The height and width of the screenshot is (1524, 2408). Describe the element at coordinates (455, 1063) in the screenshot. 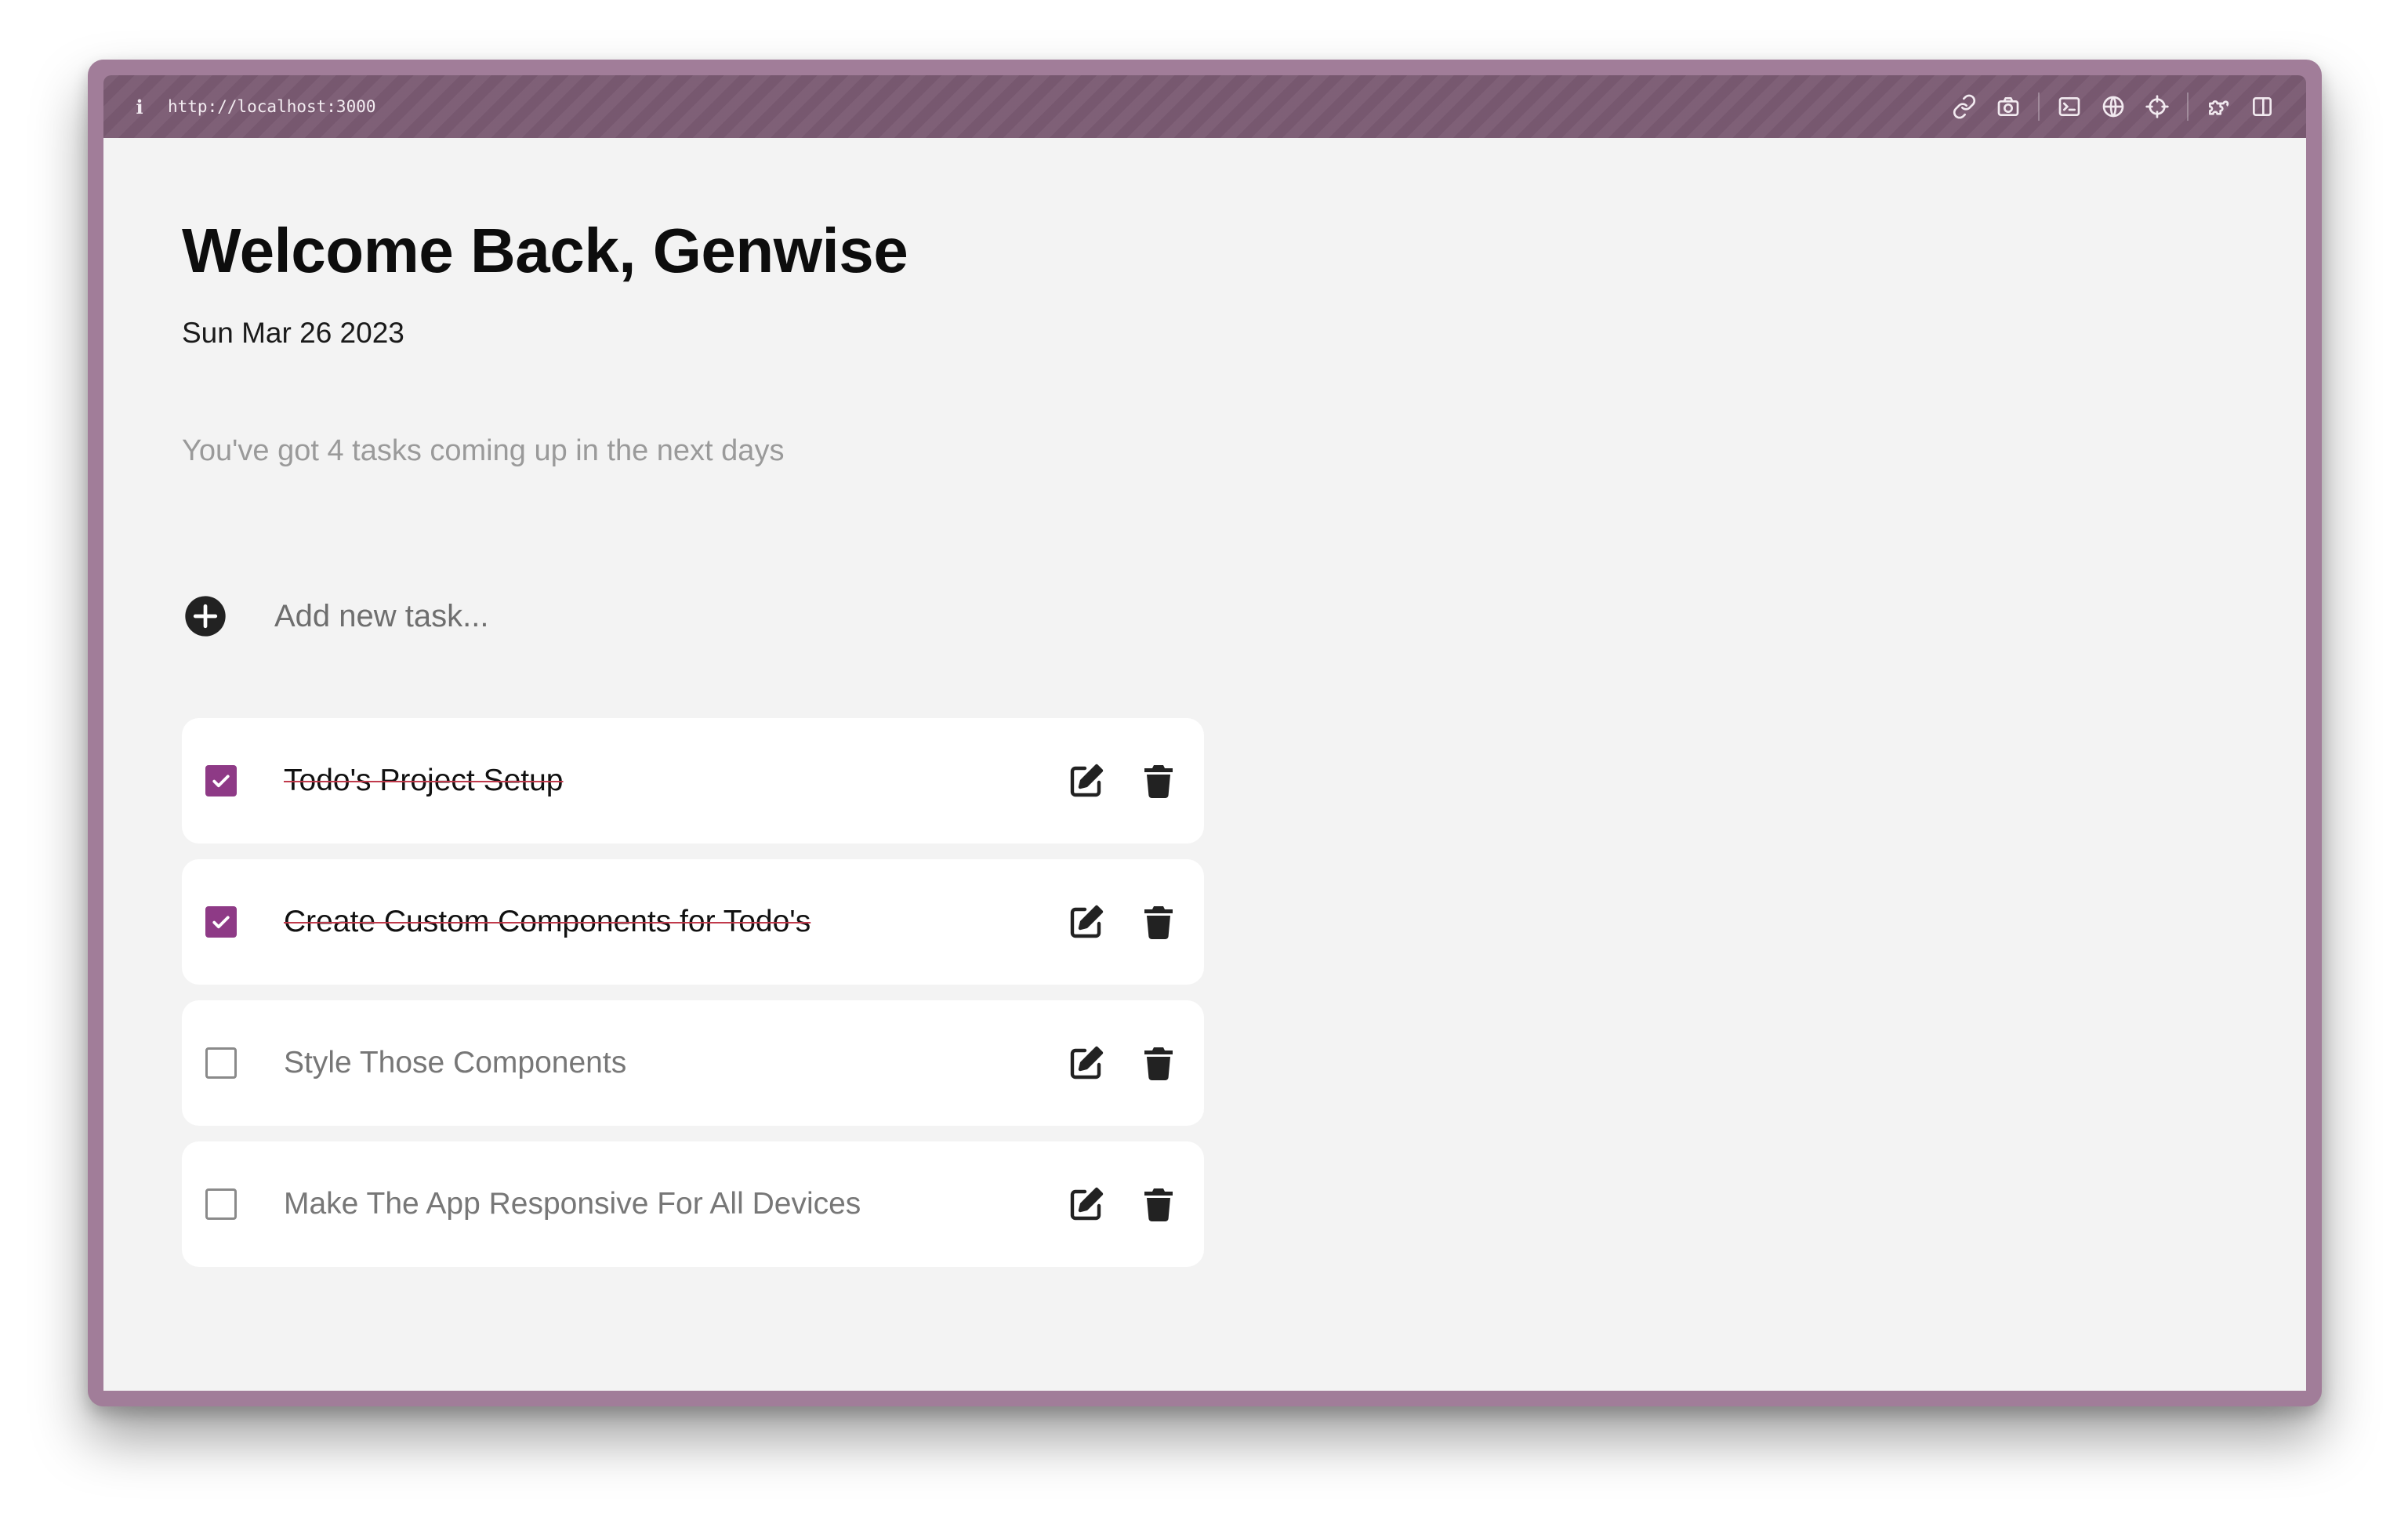

I see `task-label: Style Those Components` at that location.